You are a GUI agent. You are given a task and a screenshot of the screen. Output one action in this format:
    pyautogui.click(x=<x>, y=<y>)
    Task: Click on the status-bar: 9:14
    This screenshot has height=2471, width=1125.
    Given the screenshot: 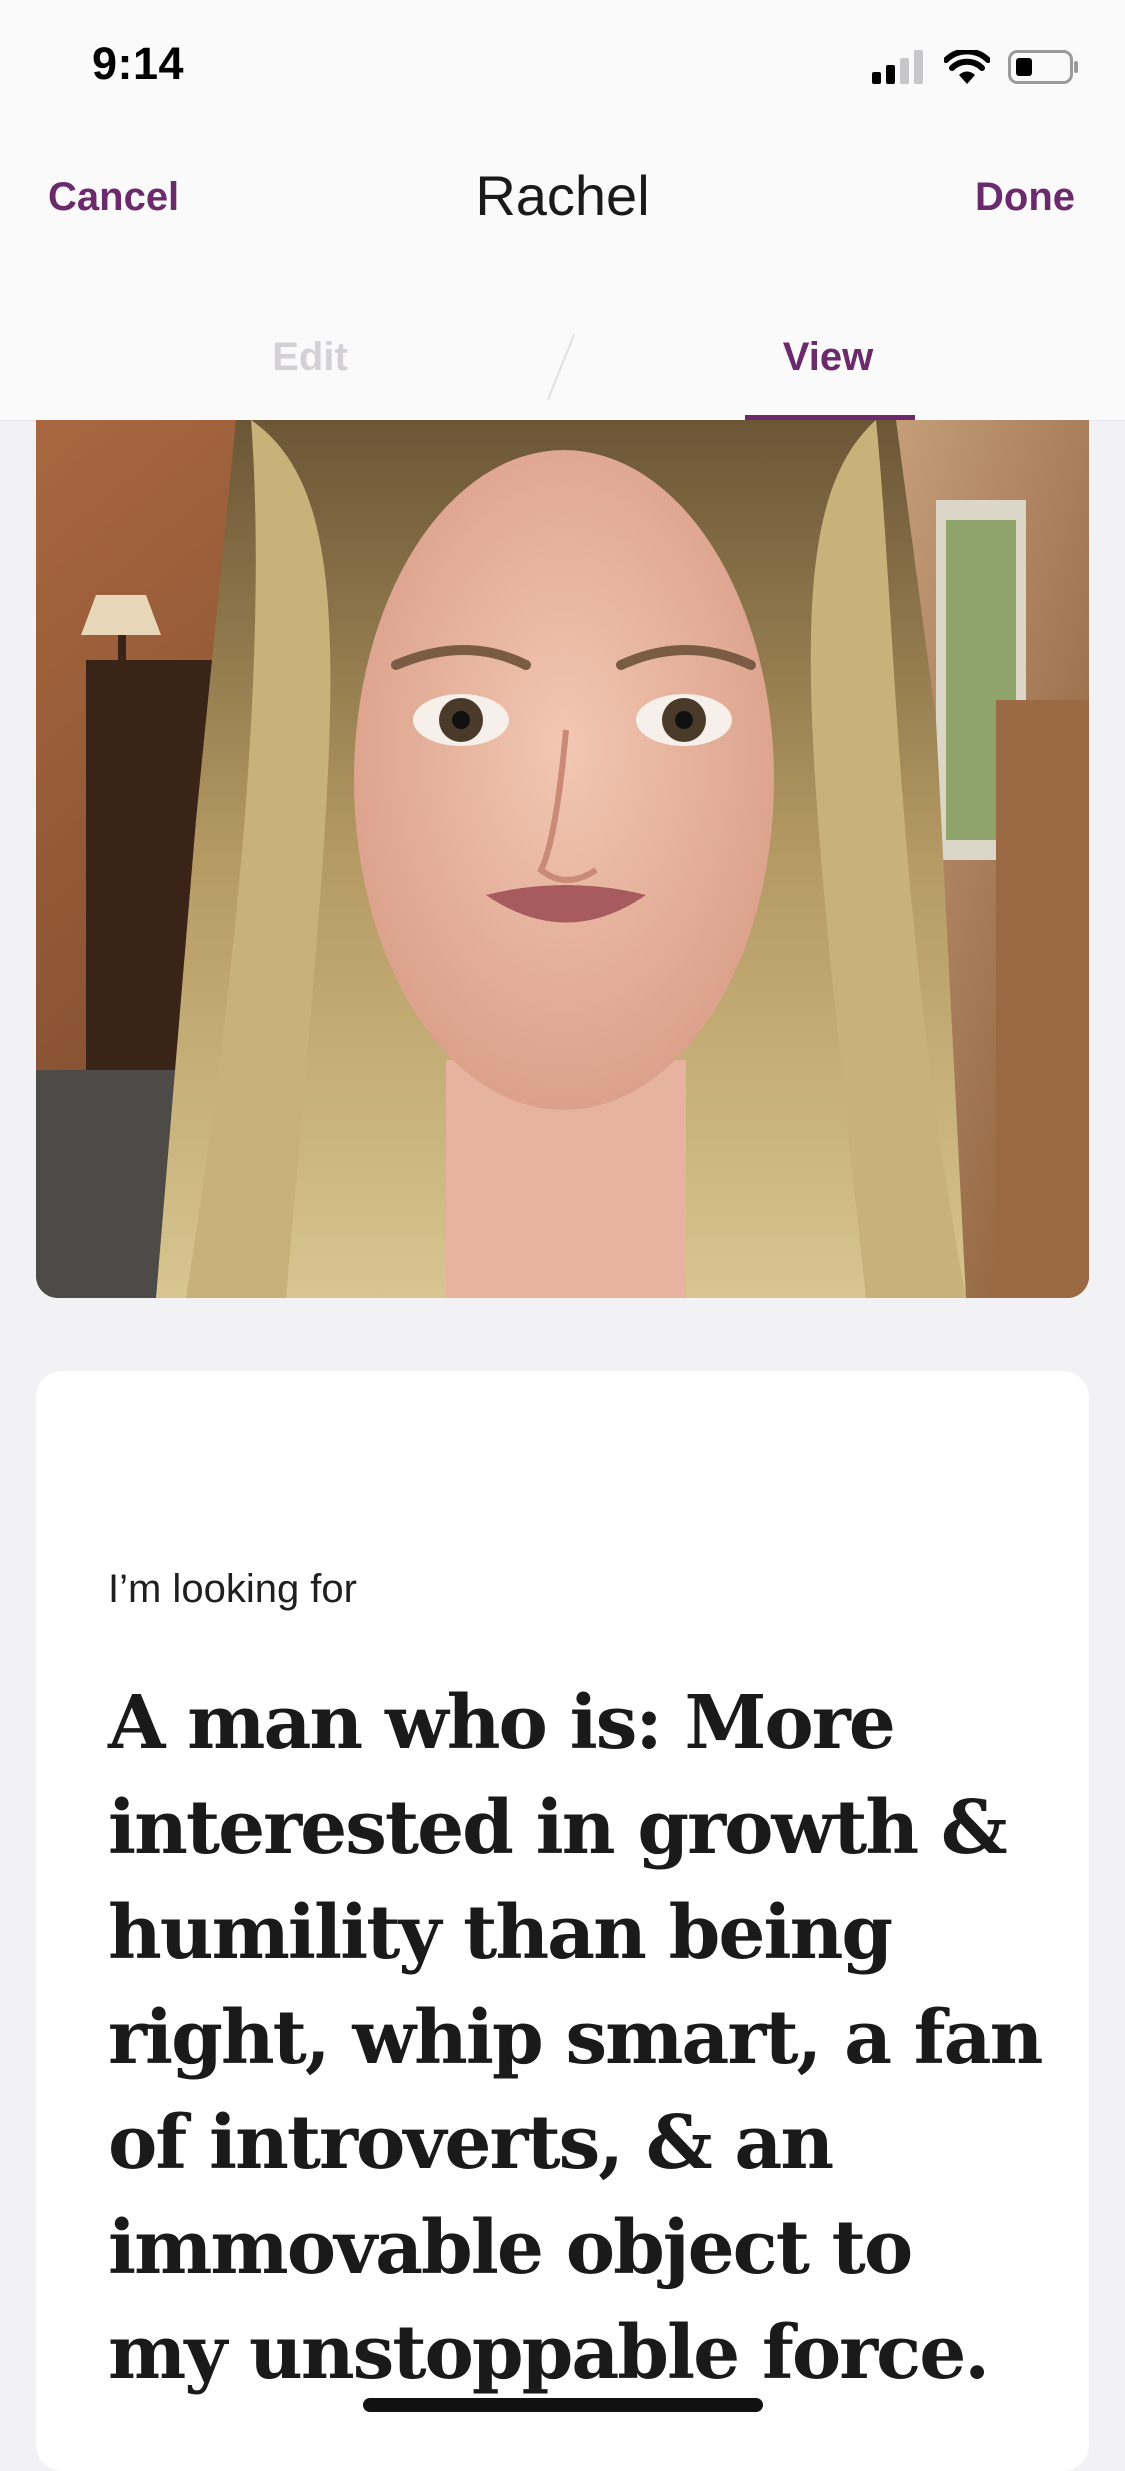 What is the action you would take?
    pyautogui.click(x=562, y=67)
    